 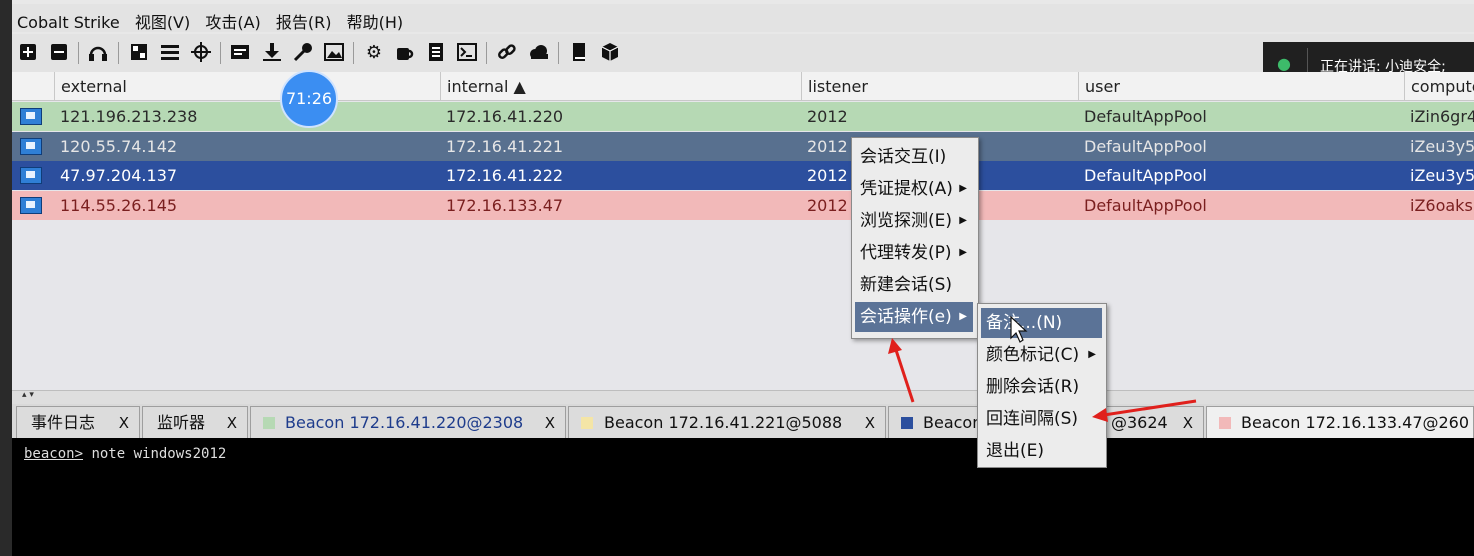 What do you see at coordinates (620, 86) in the screenshot?
I see `column-internal: internal ▲` at bounding box center [620, 86].